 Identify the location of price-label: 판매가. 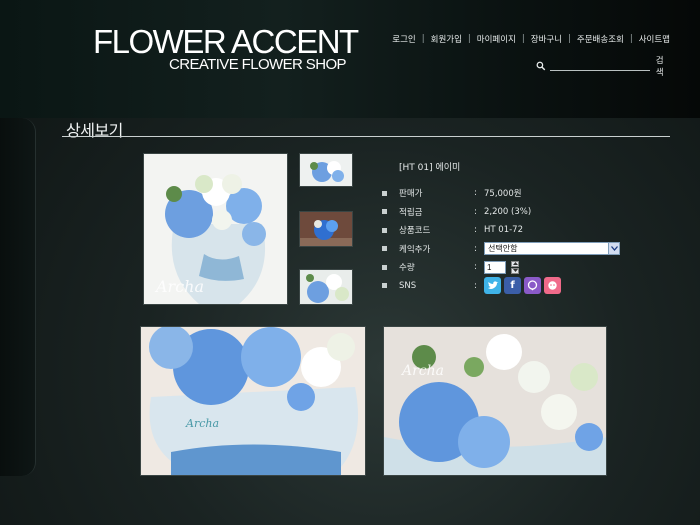
(411, 194).